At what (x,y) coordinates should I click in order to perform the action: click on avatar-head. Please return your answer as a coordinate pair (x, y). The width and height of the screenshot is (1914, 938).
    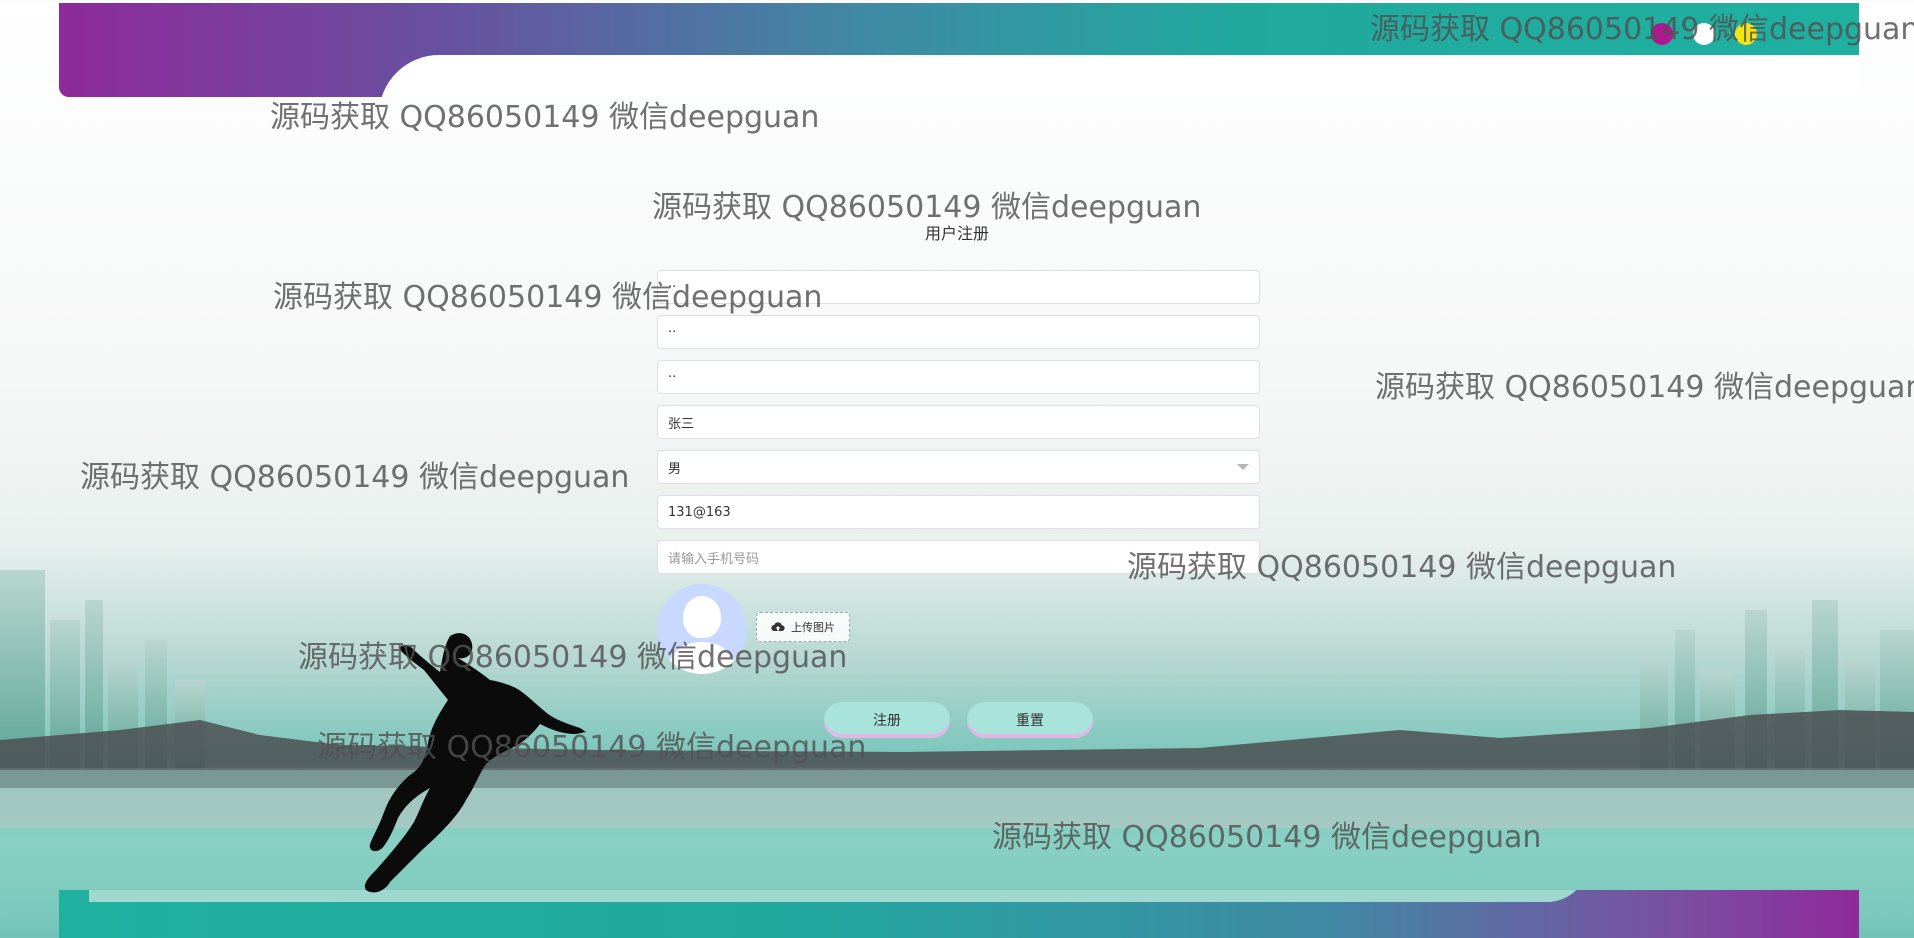
    Looking at the image, I should click on (702, 617).